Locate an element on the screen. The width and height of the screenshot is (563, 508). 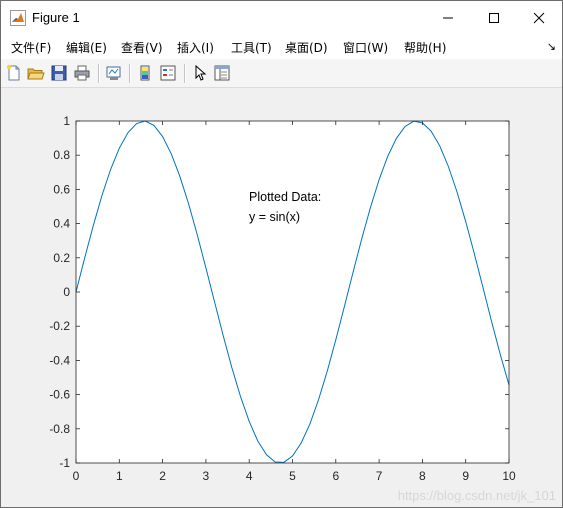
menu-view: 查看(V) is located at coordinates (142, 47).